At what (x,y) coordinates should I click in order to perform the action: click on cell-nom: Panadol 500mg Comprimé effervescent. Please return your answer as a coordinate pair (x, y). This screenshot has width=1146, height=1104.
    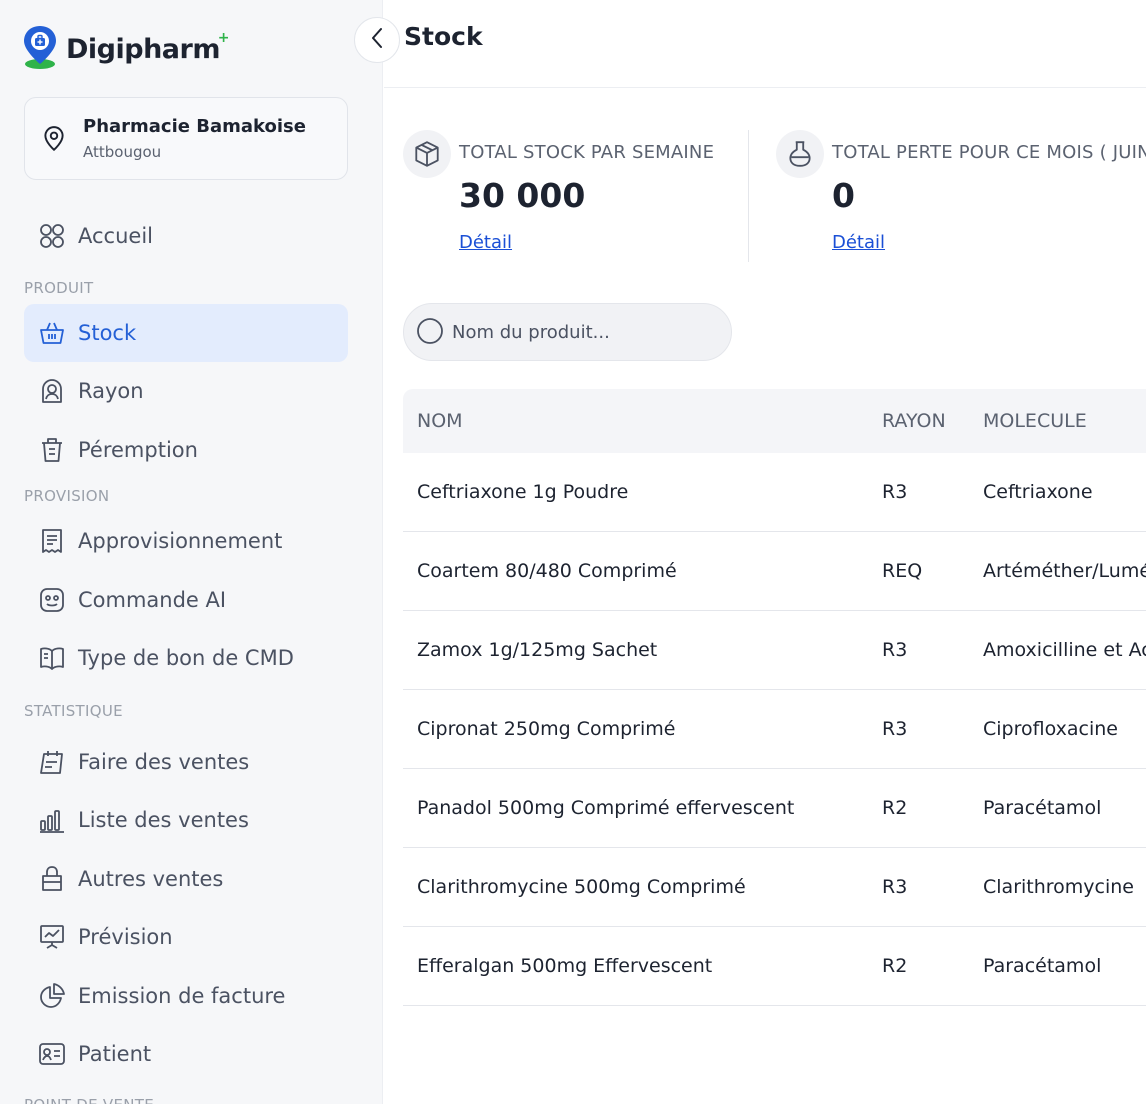
    Looking at the image, I should click on (606, 808).